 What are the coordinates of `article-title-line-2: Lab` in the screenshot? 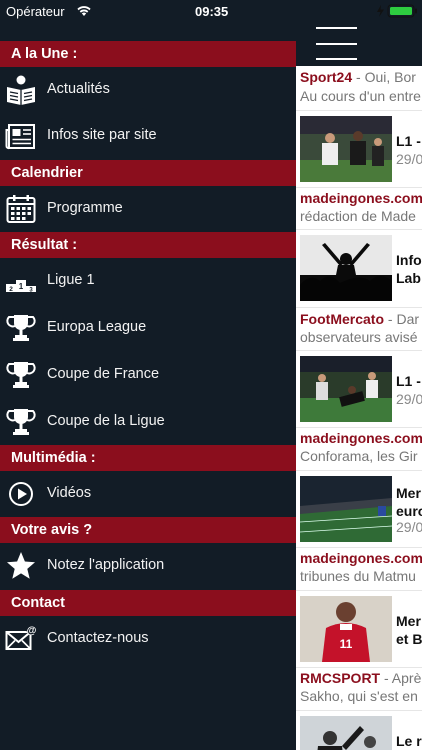 It's located at (408, 278).